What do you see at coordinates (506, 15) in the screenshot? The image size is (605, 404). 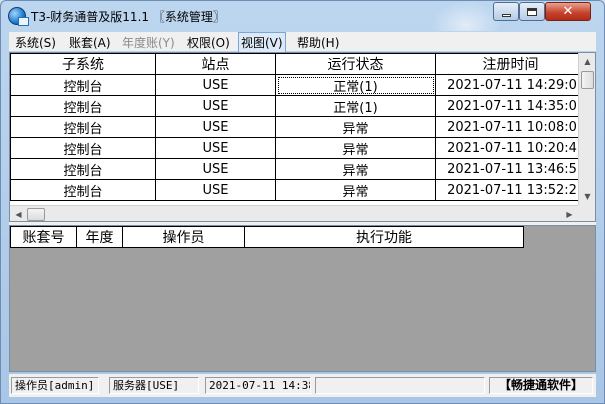 I see `minimize-icon` at bounding box center [506, 15].